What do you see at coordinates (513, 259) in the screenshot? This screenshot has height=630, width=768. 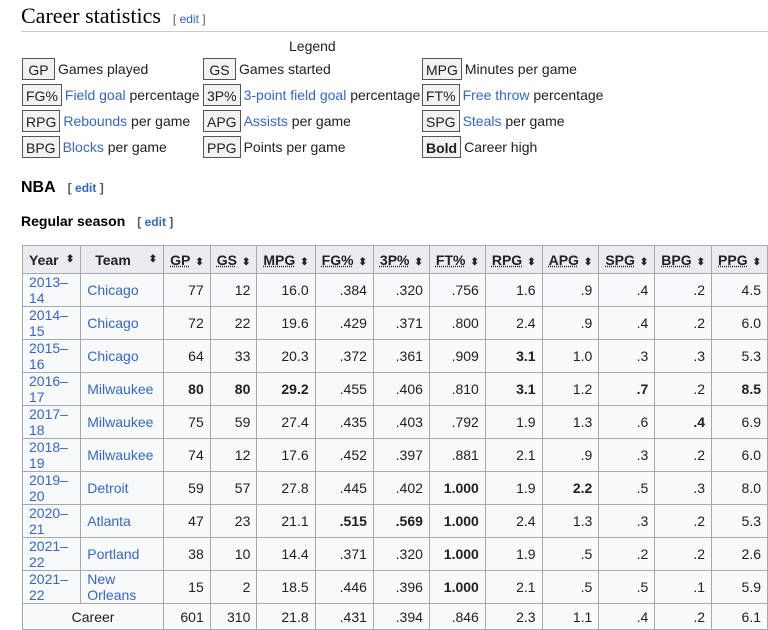 I see `column-header-rpg: RPG ⬍` at bounding box center [513, 259].